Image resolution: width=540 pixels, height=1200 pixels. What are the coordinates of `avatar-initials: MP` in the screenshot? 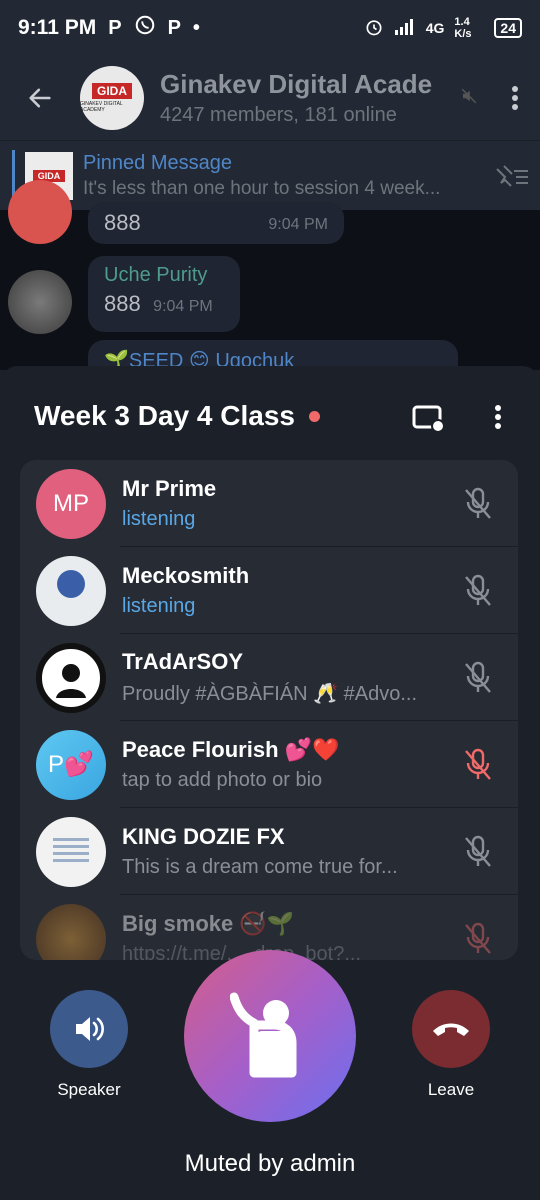 It's located at (71, 503).